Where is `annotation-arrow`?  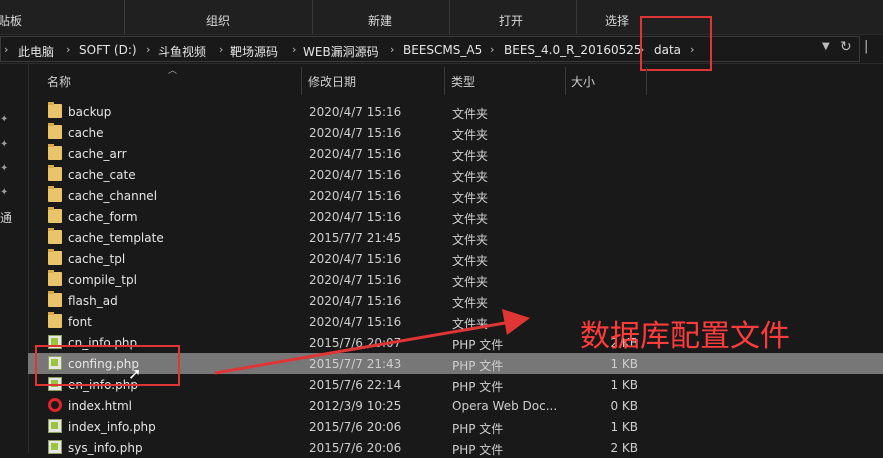
annotation-arrow is located at coordinates (372, 342).